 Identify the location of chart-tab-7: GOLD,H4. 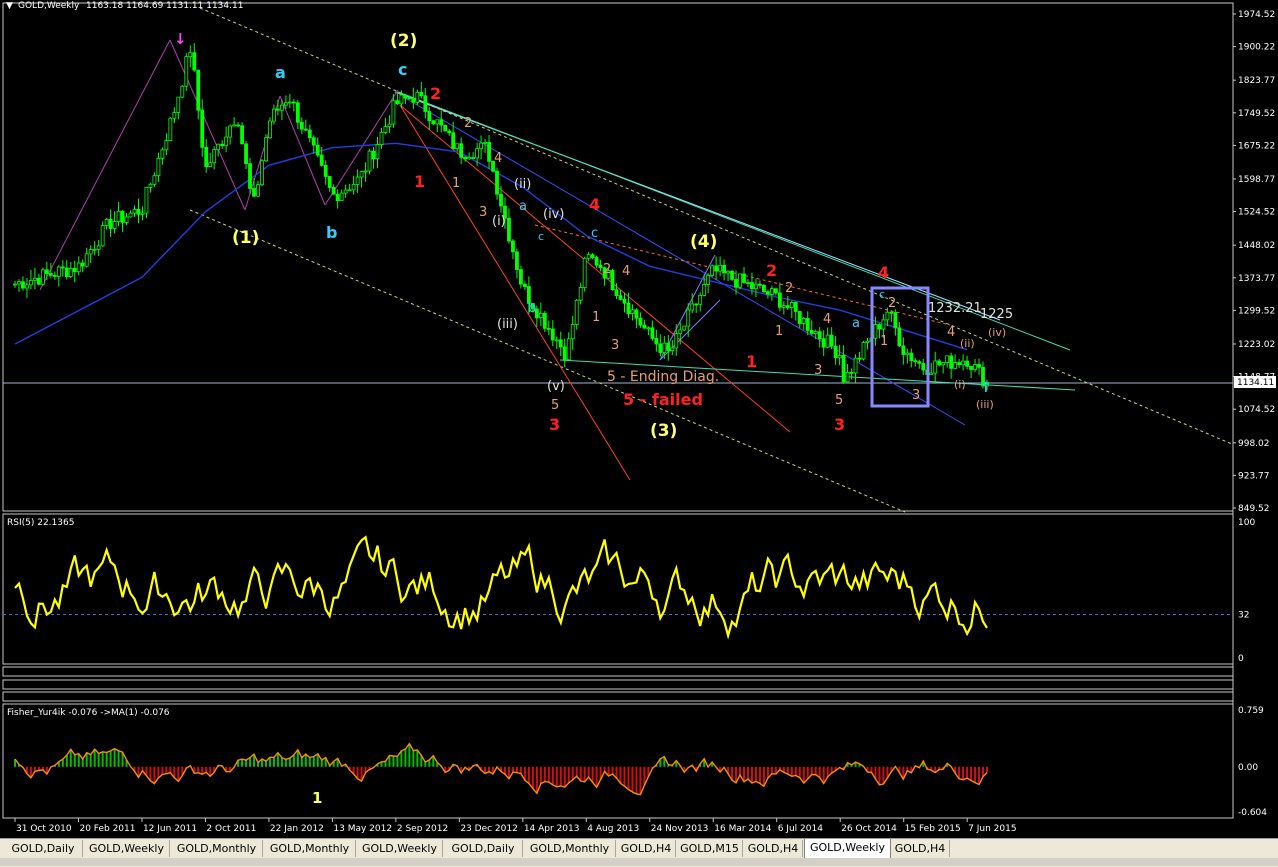
(646, 848).